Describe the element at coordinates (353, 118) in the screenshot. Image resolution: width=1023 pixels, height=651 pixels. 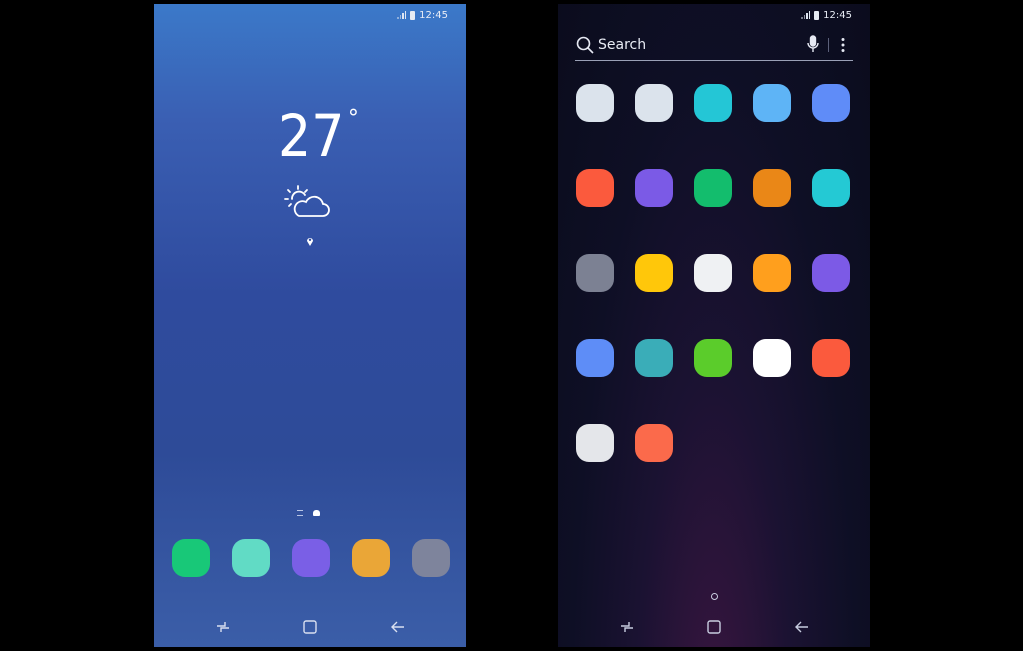
I see `degree-symbol: °` at that location.